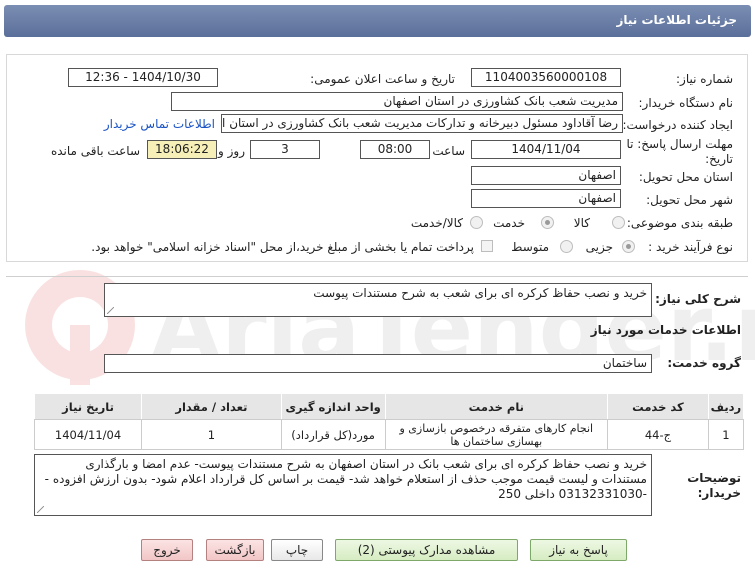 This screenshot has height=574, width=755. Describe the element at coordinates (546, 77) in the screenshot. I see `need-number-field: 1104003560000108` at that location.